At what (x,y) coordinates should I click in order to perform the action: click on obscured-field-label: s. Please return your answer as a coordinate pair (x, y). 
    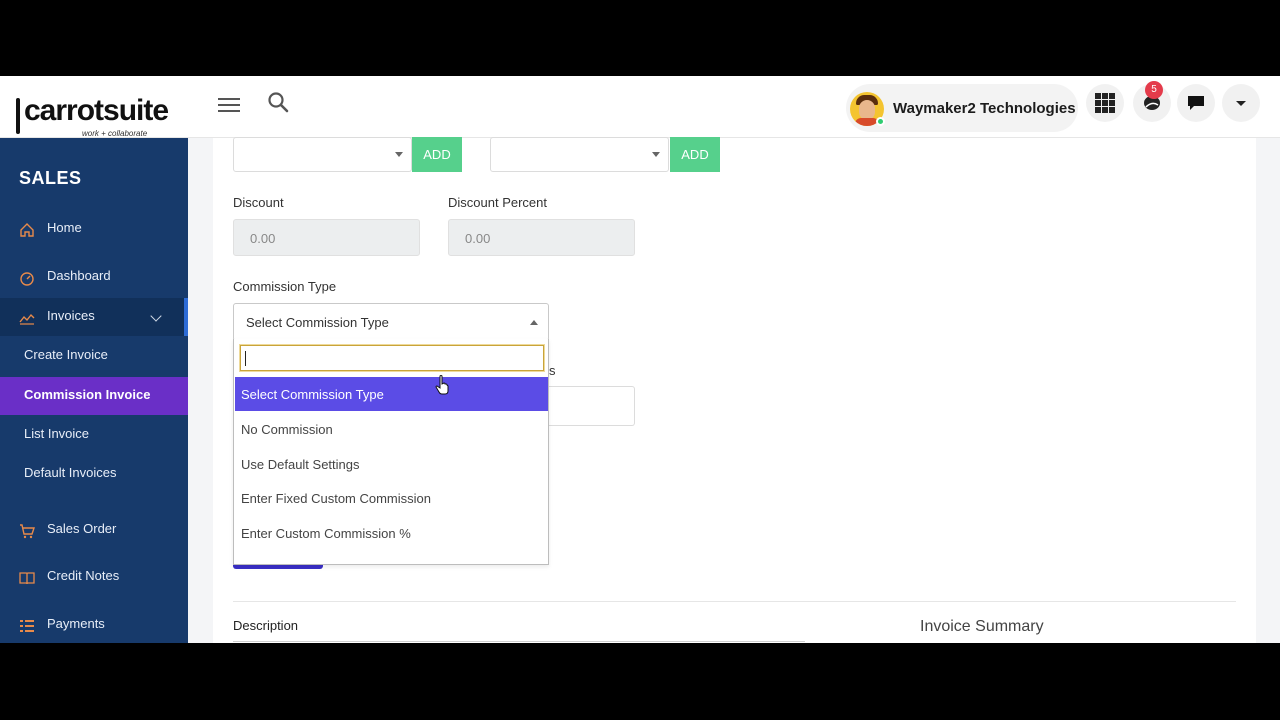
    Looking at the image, I should click on (552, 370).